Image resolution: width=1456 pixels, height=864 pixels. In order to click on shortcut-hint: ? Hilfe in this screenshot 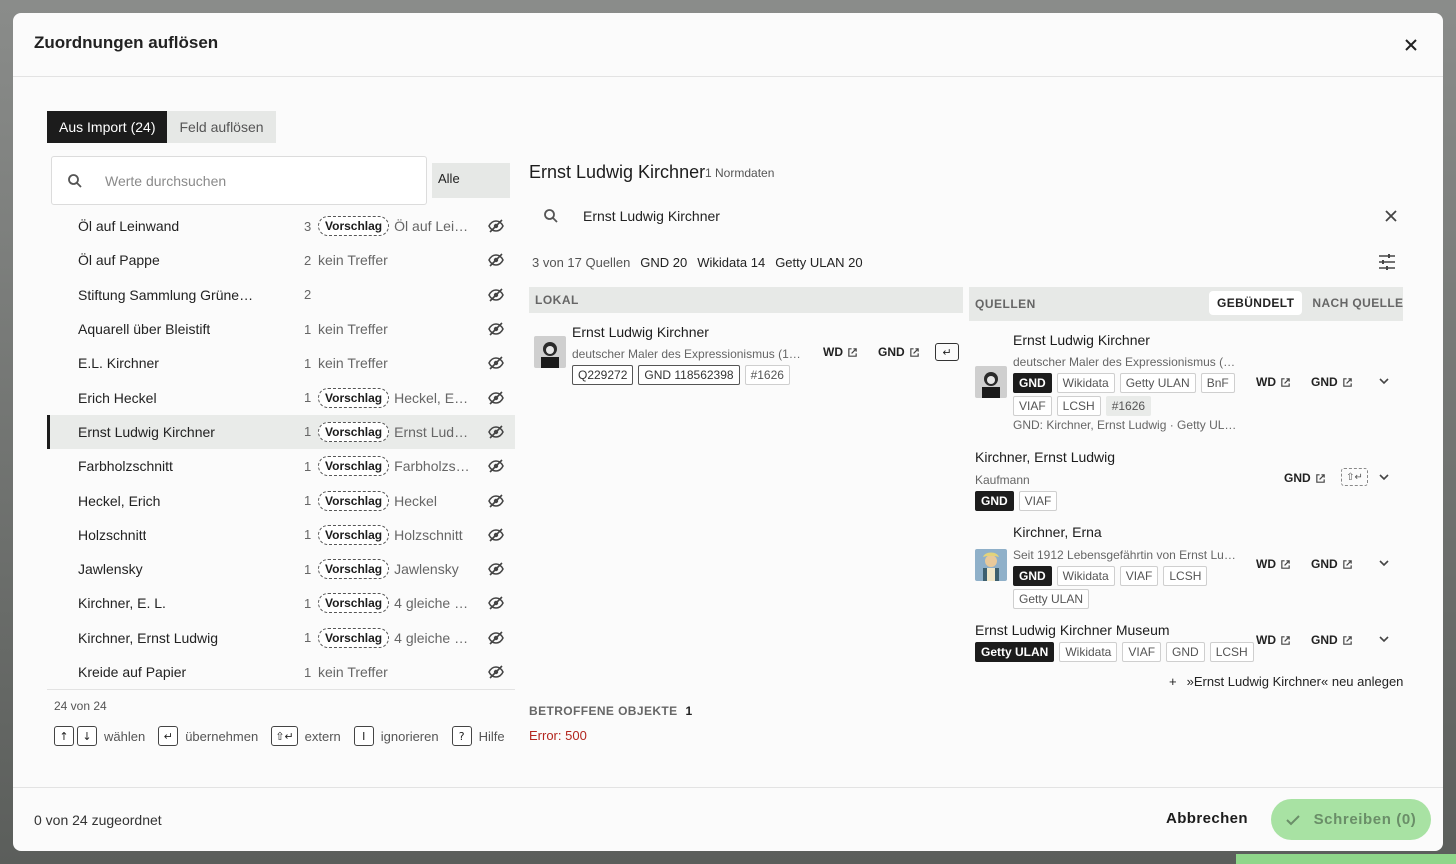, I will do `click(478, 736)`.